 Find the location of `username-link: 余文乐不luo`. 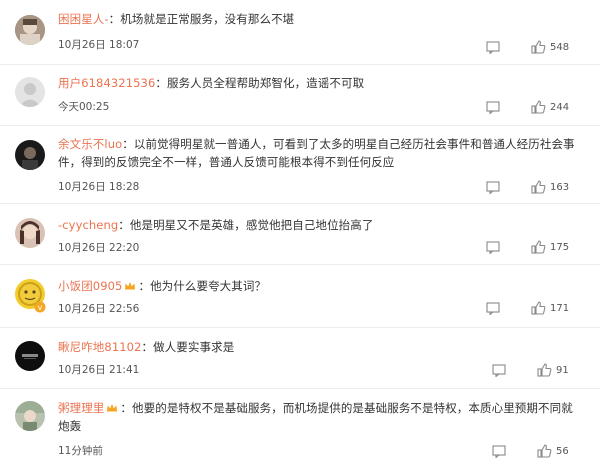

username-link: 余文乐不luo is located at coordinates (90, 144).